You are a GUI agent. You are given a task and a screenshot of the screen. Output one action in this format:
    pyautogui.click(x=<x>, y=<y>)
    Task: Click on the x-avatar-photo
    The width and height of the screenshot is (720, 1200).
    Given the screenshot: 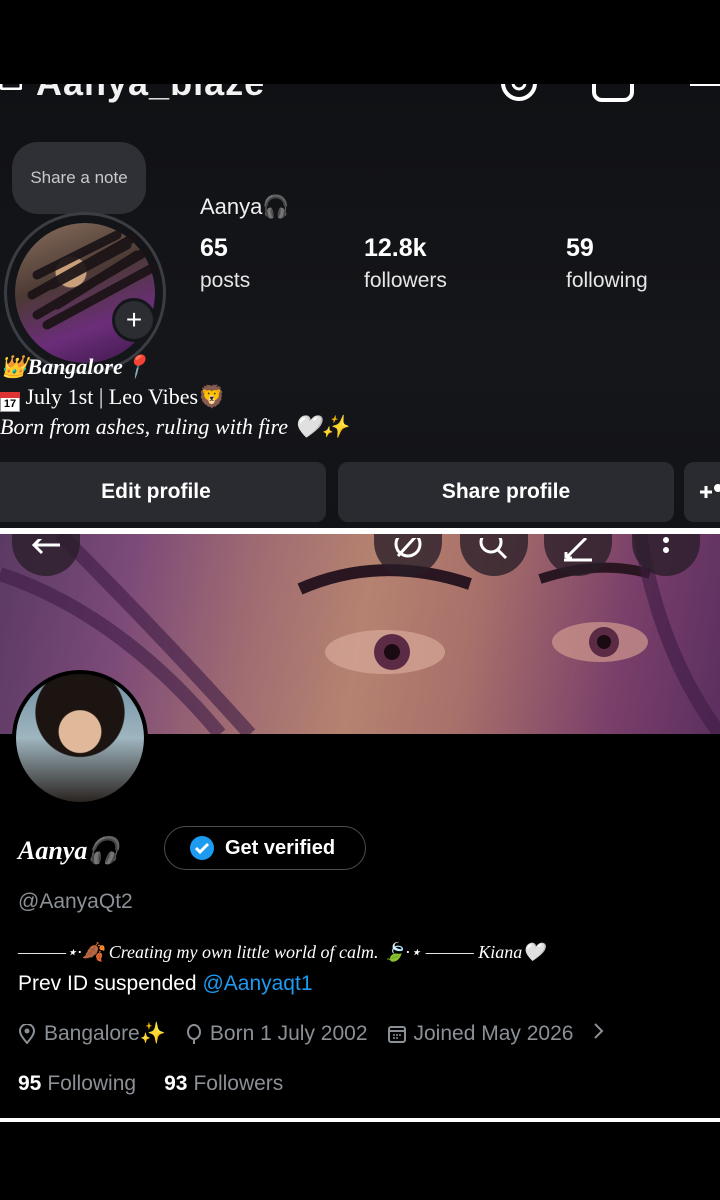 What is the action you would take?
    pyautogui.click(x=80, y=738)
    